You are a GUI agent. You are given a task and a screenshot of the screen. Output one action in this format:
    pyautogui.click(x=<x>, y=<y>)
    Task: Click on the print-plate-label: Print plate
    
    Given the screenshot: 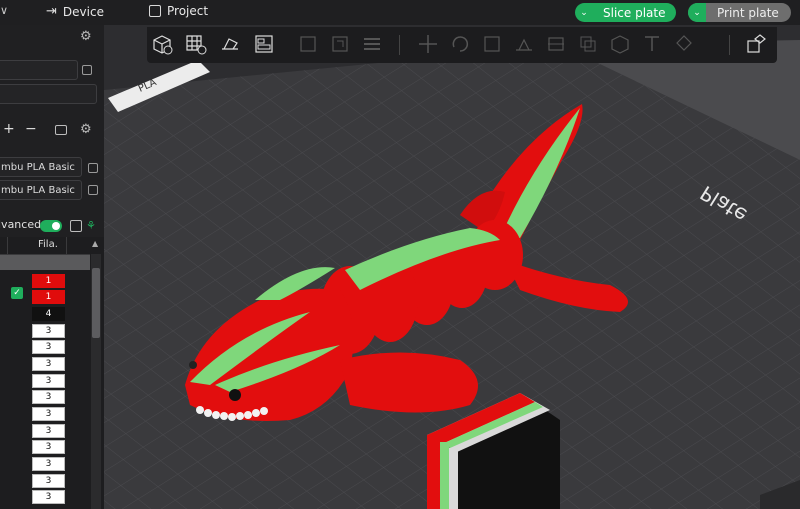 What is the action you would take?
    pyautogui.click(x=748, y=12)
    